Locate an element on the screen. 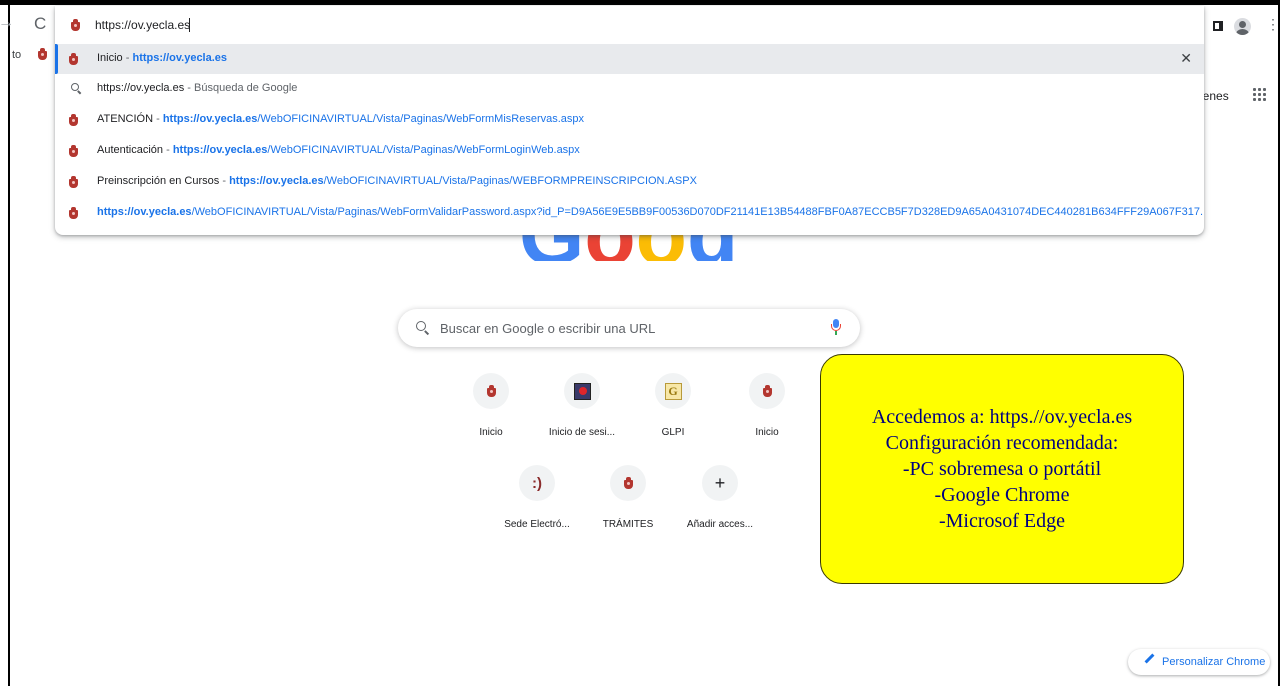 The width and height of the screenshot is (1280, 686). ntp-search-input is located at coordinates (630, 328).